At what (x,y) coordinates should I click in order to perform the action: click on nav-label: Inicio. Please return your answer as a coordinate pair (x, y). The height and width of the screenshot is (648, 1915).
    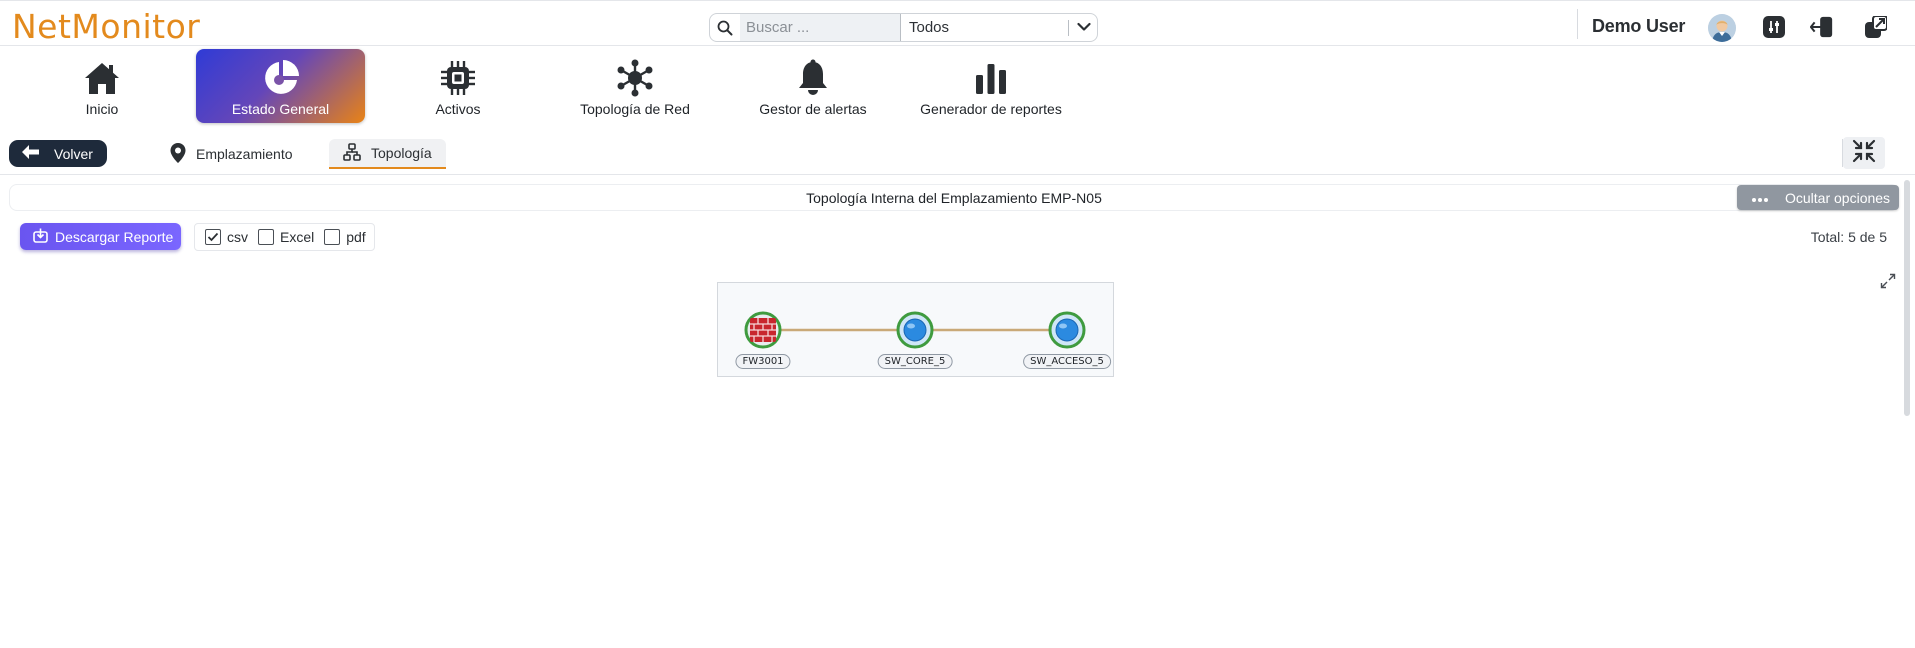
    Looking at the image, I should click on (102, 109).